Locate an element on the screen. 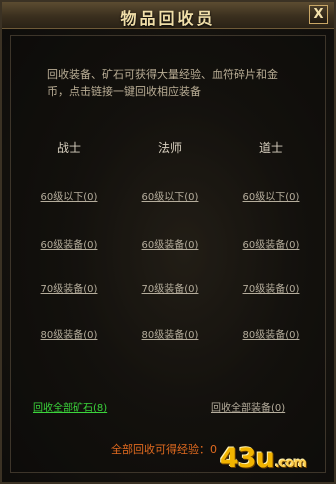 Image resolution: width=336 pixels, height=484 pixels. recycle-link-mage-lv70: 70级装备(0) is located at coordinates (170, 287).